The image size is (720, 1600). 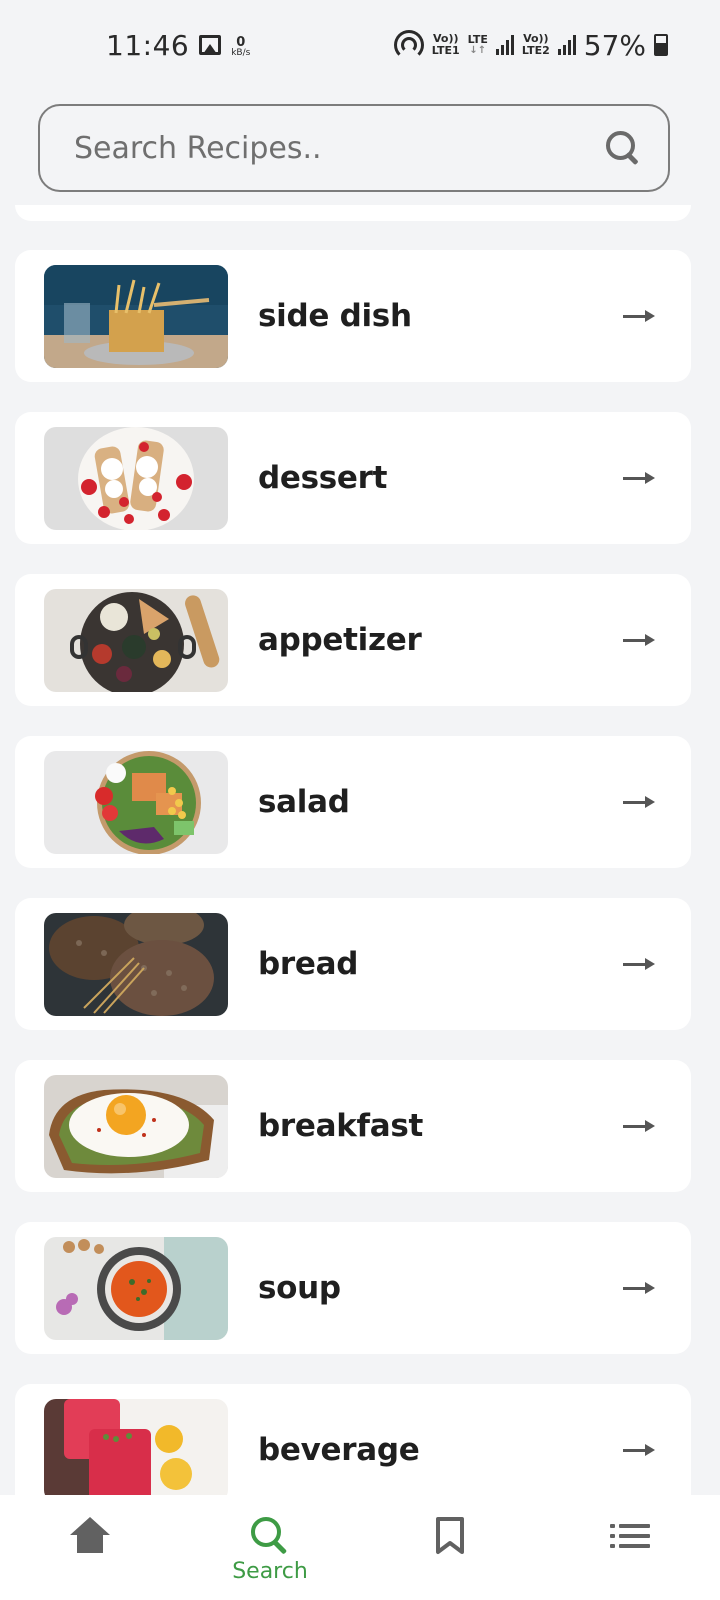 What do you see at coordinates (304, 802) in the screenshot?
I see `category-label: salad` at bounding box center [304, 802].